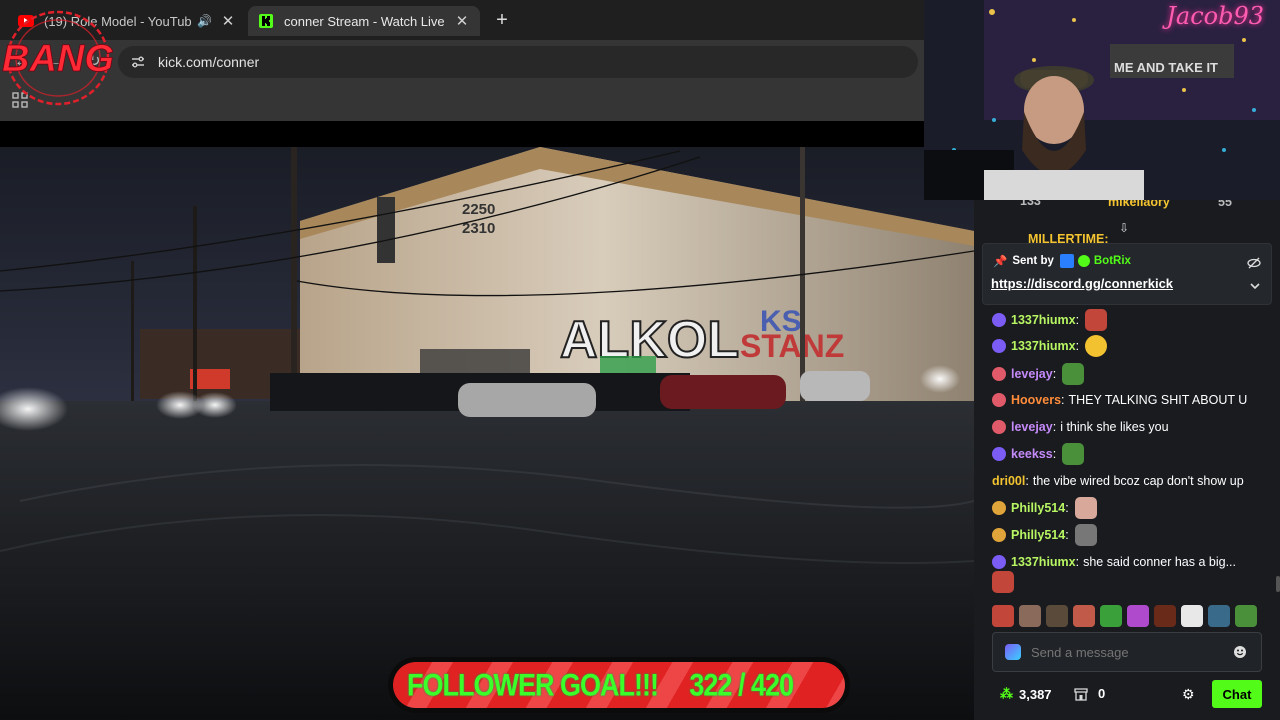  I want to click on chat-username: keekss, so click(1032, 454).